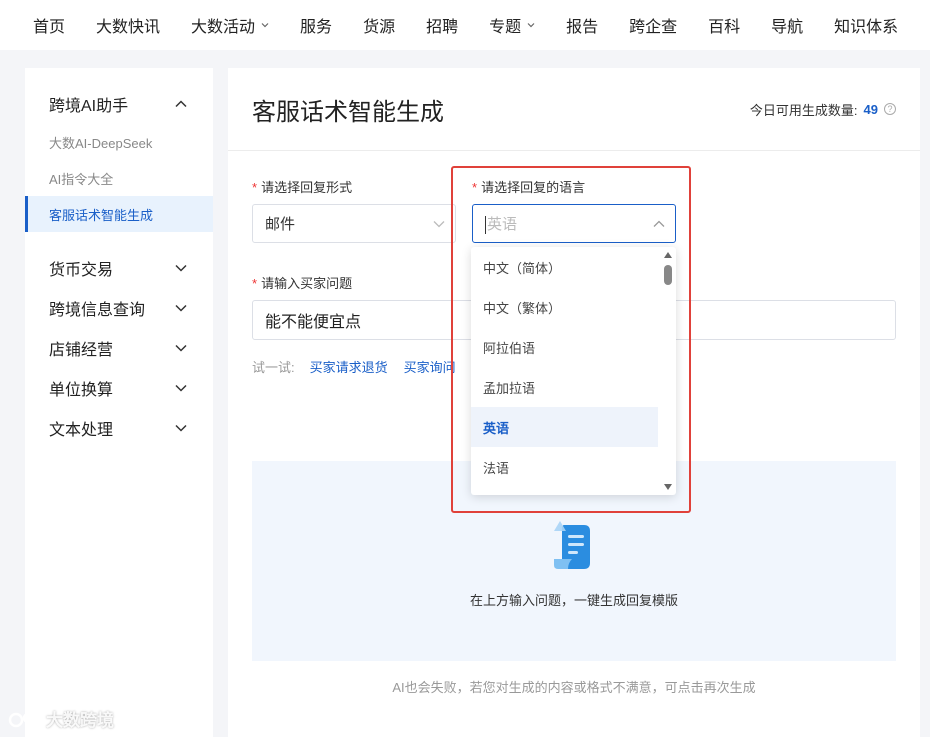 This screenshot has height=737, width=930. What do you see at coordinates (564, 347) in the screenshot?
I see `language-option-arabic: 阿拉伯语` at bounding box center [564, 347].